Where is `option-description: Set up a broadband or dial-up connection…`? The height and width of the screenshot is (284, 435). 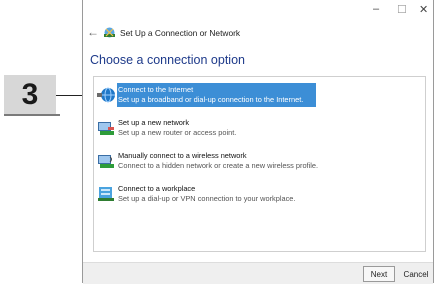
option-description: Set up a broadband or dial-up connection… is located at coordinates (211, 99).